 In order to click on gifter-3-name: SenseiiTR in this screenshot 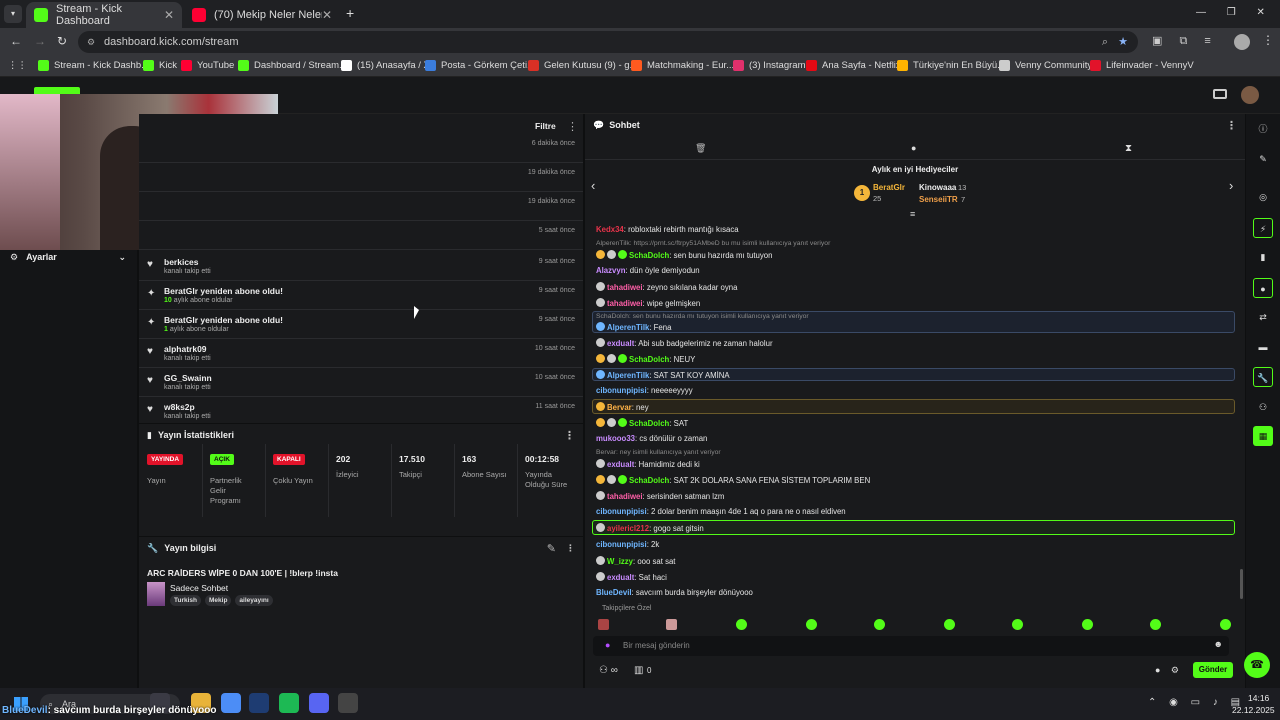, I will do `click(938, 199)`.